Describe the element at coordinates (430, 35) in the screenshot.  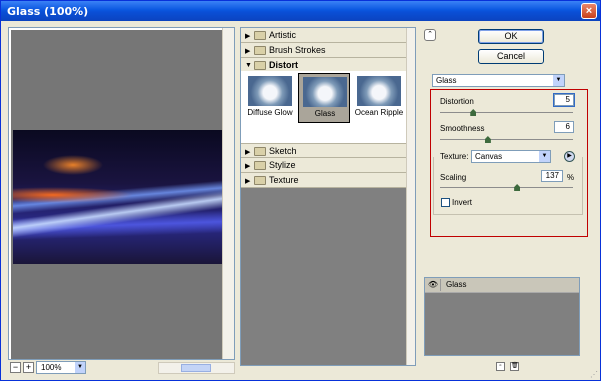
I see `collapse-gallery-button: ⌃` at that location.